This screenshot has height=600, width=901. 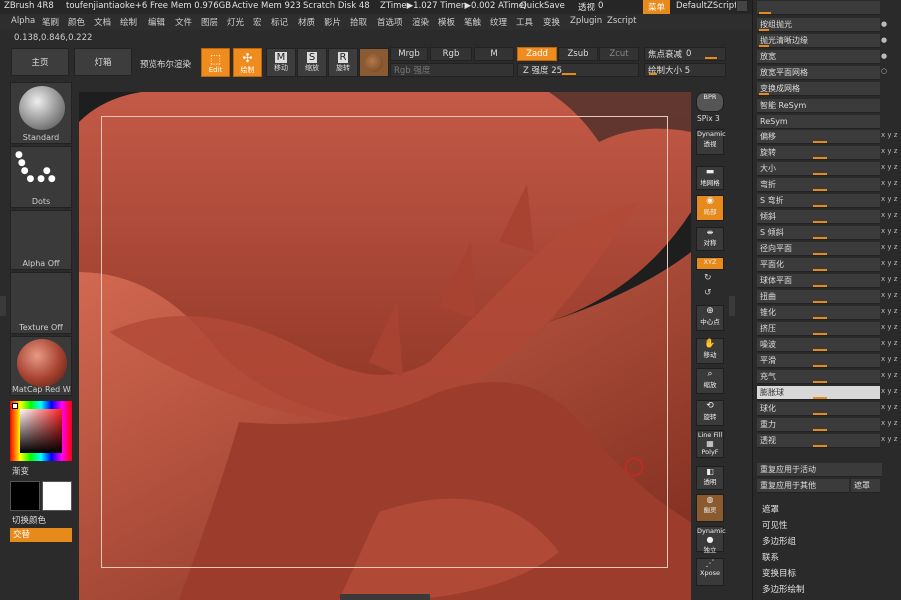 What do you see at coordinates (551, 22) in the screenshot?
I see `menu-transform: 变换` at bounding box center [551, 22].